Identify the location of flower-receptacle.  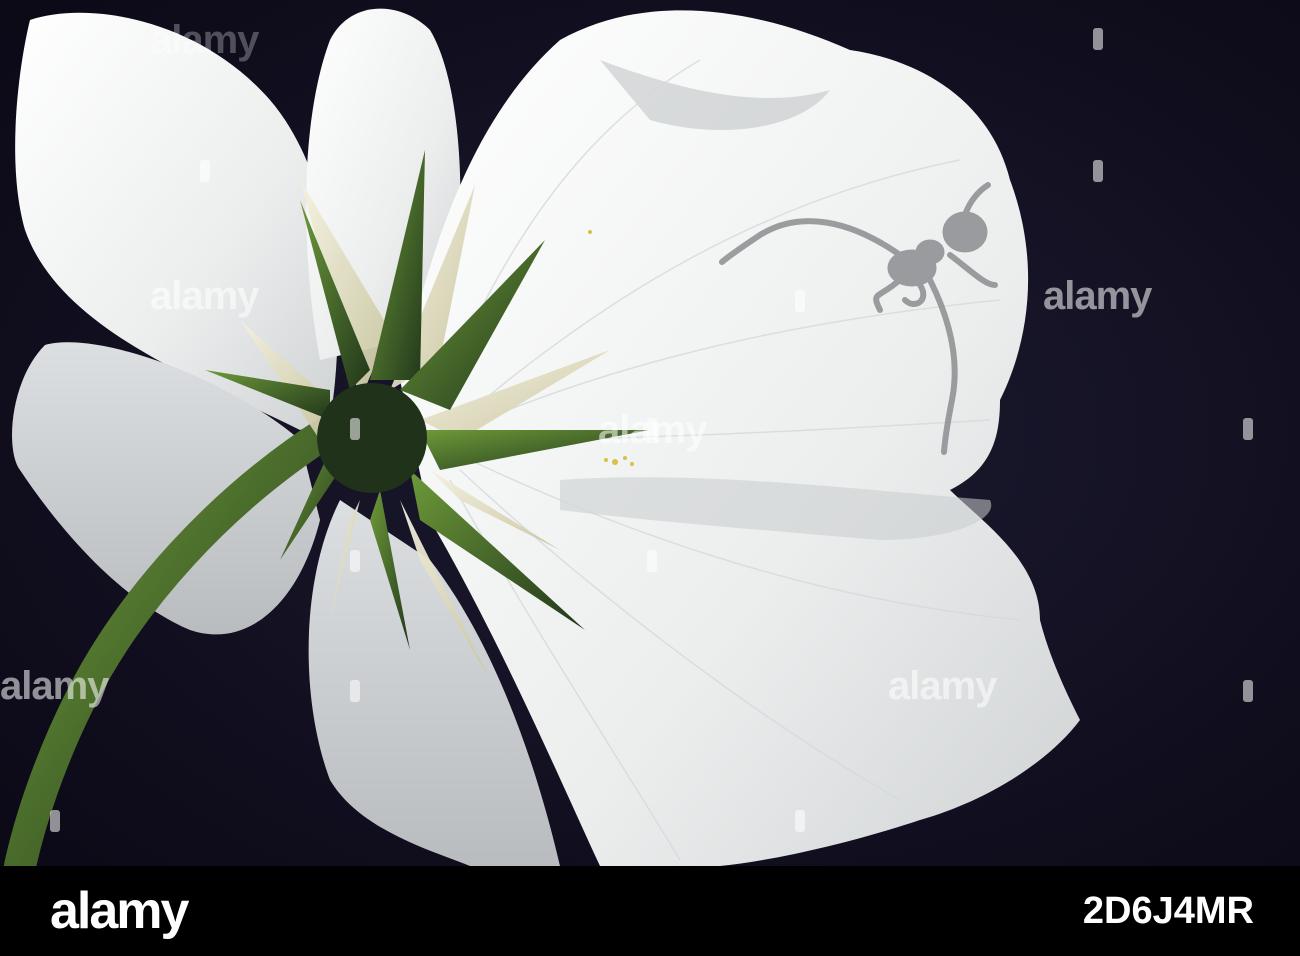
(372, 438).